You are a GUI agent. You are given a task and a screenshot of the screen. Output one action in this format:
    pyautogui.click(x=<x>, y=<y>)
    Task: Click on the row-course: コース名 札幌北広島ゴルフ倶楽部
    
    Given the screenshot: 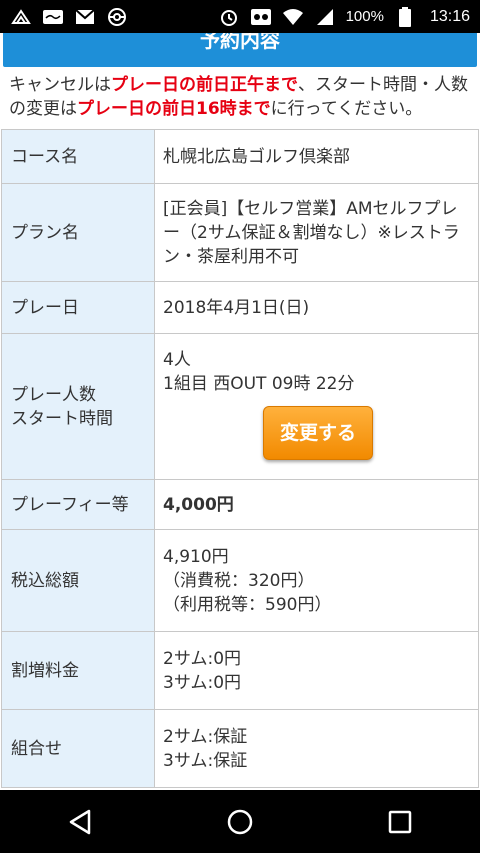 What is the action you would take?
    pyautogui.click(x=240, y=156)
    